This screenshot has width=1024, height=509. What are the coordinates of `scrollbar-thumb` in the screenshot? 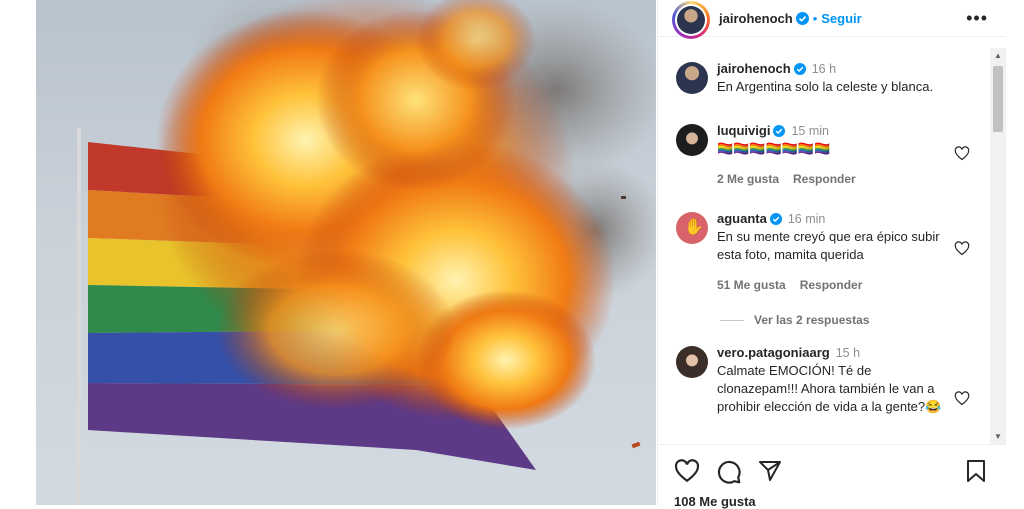 It's located at (998, 99).